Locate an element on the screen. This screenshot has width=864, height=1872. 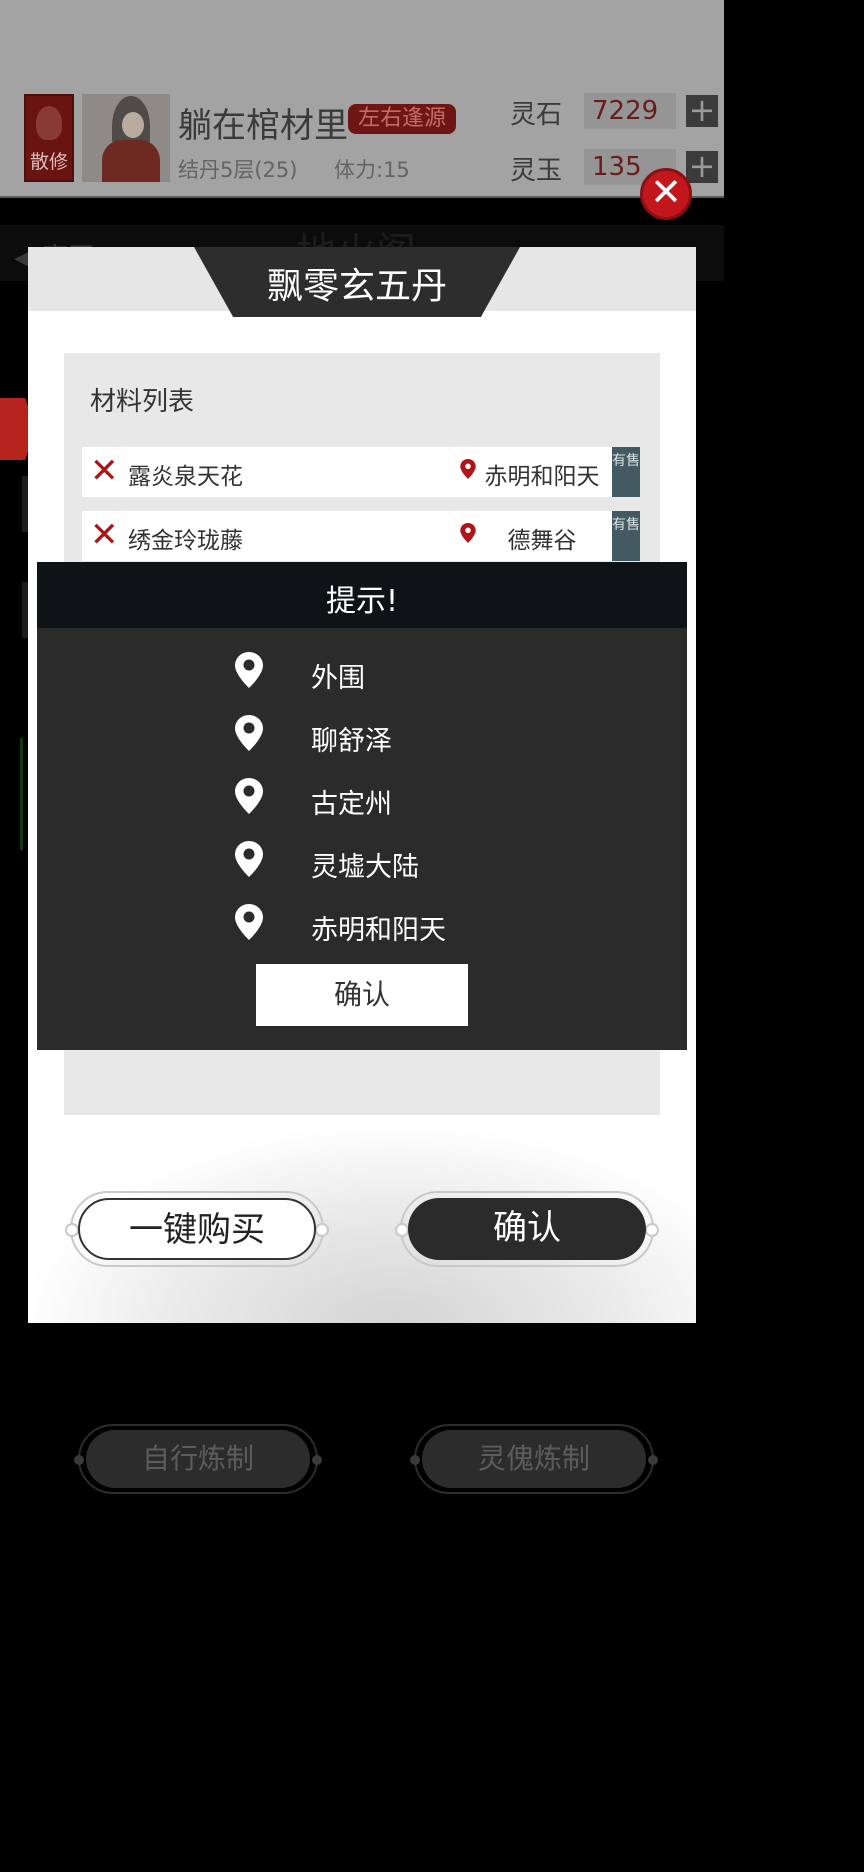
tip-title: 提示! is located at coordinates (362, 601).